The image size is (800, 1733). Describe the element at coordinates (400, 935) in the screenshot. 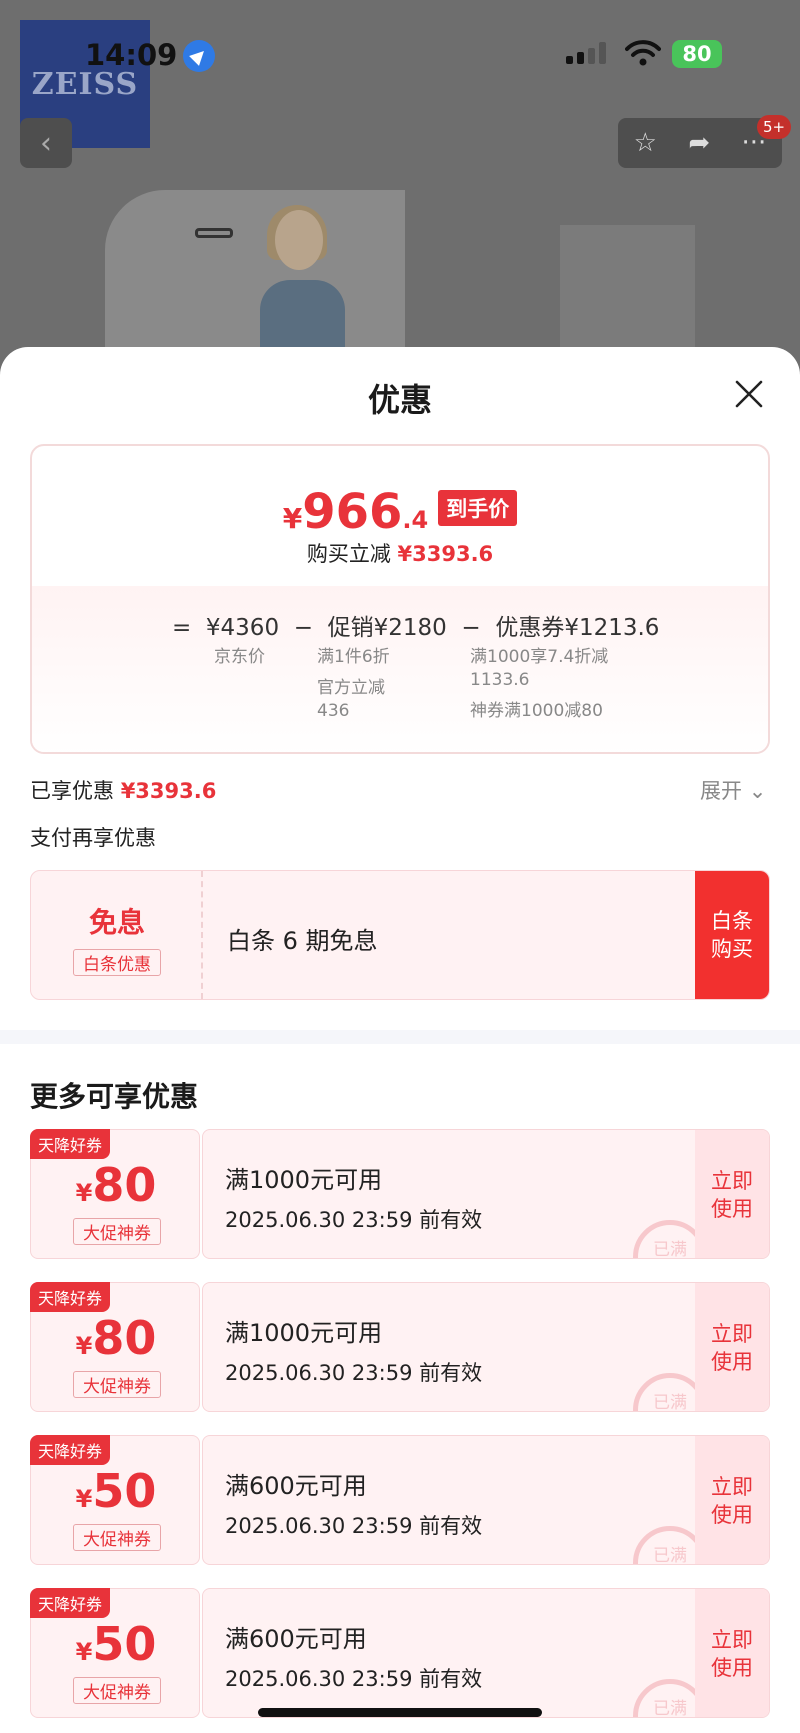

I see `baitiao-offer-card: 免息 白条优惠 白条 6 期免息 白条 购买` at that location.